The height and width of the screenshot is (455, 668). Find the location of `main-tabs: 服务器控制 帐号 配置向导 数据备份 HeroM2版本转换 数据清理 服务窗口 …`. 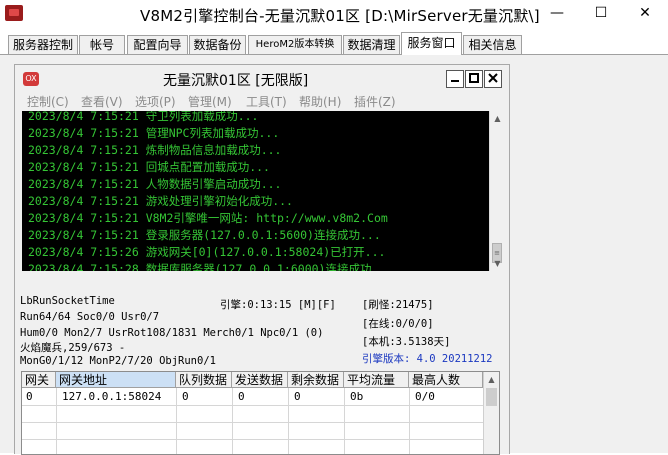

main-tabs: 服务器控制 帐号 配置向导 数据备份 HeroM2版本转换 数据清理 服务窗口 … is located at coordinates (334, 43).